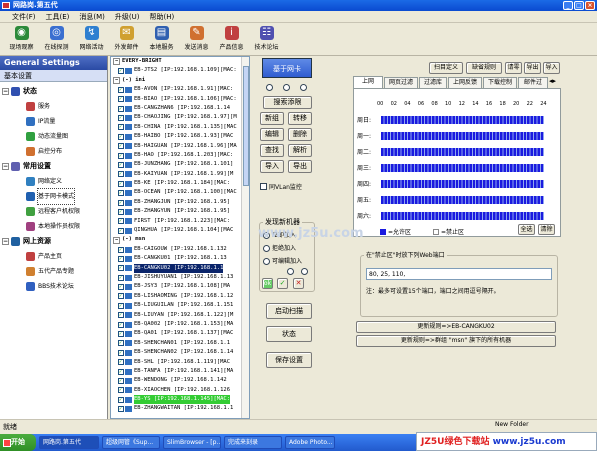  Describe the element at coordinates (180, 117) in the screenshot. I see `machine-row: ✓ EB-CHAOJING [IP:192.168.1.97][M` at that location.